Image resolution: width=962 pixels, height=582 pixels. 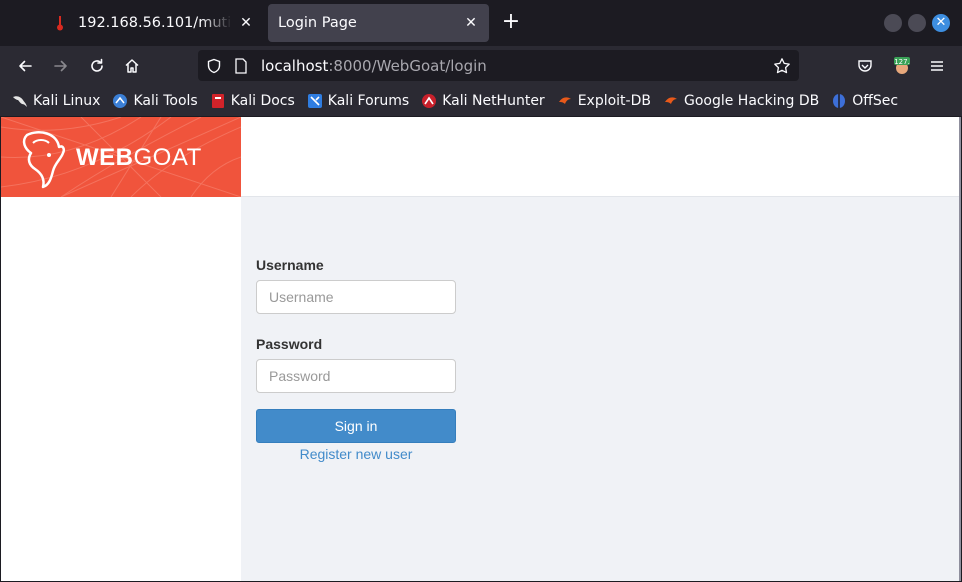 What do you see at coordinates (875, 101) in the screenshot?
I see `bookmark-label: OffSec` at bounding box center [875, 101].